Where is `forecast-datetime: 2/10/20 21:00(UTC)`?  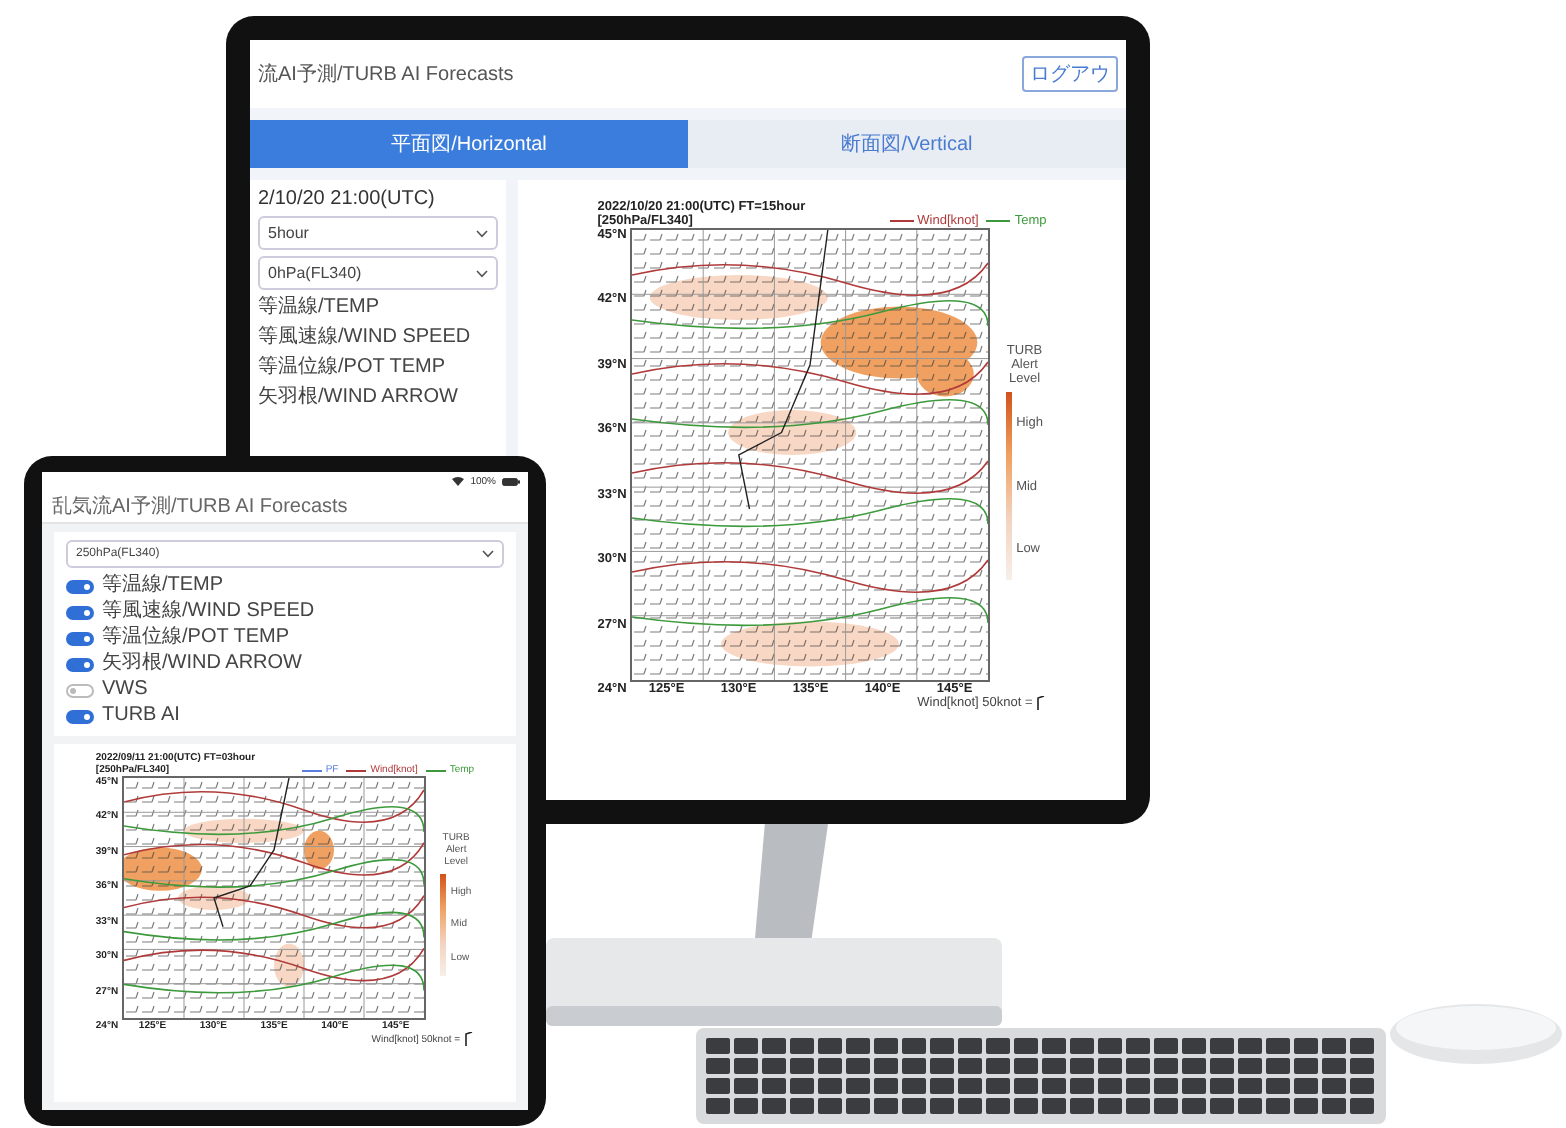 forecast-datetime: 2/10/20 21:00(UTC) is located at coordinates (347, 199).